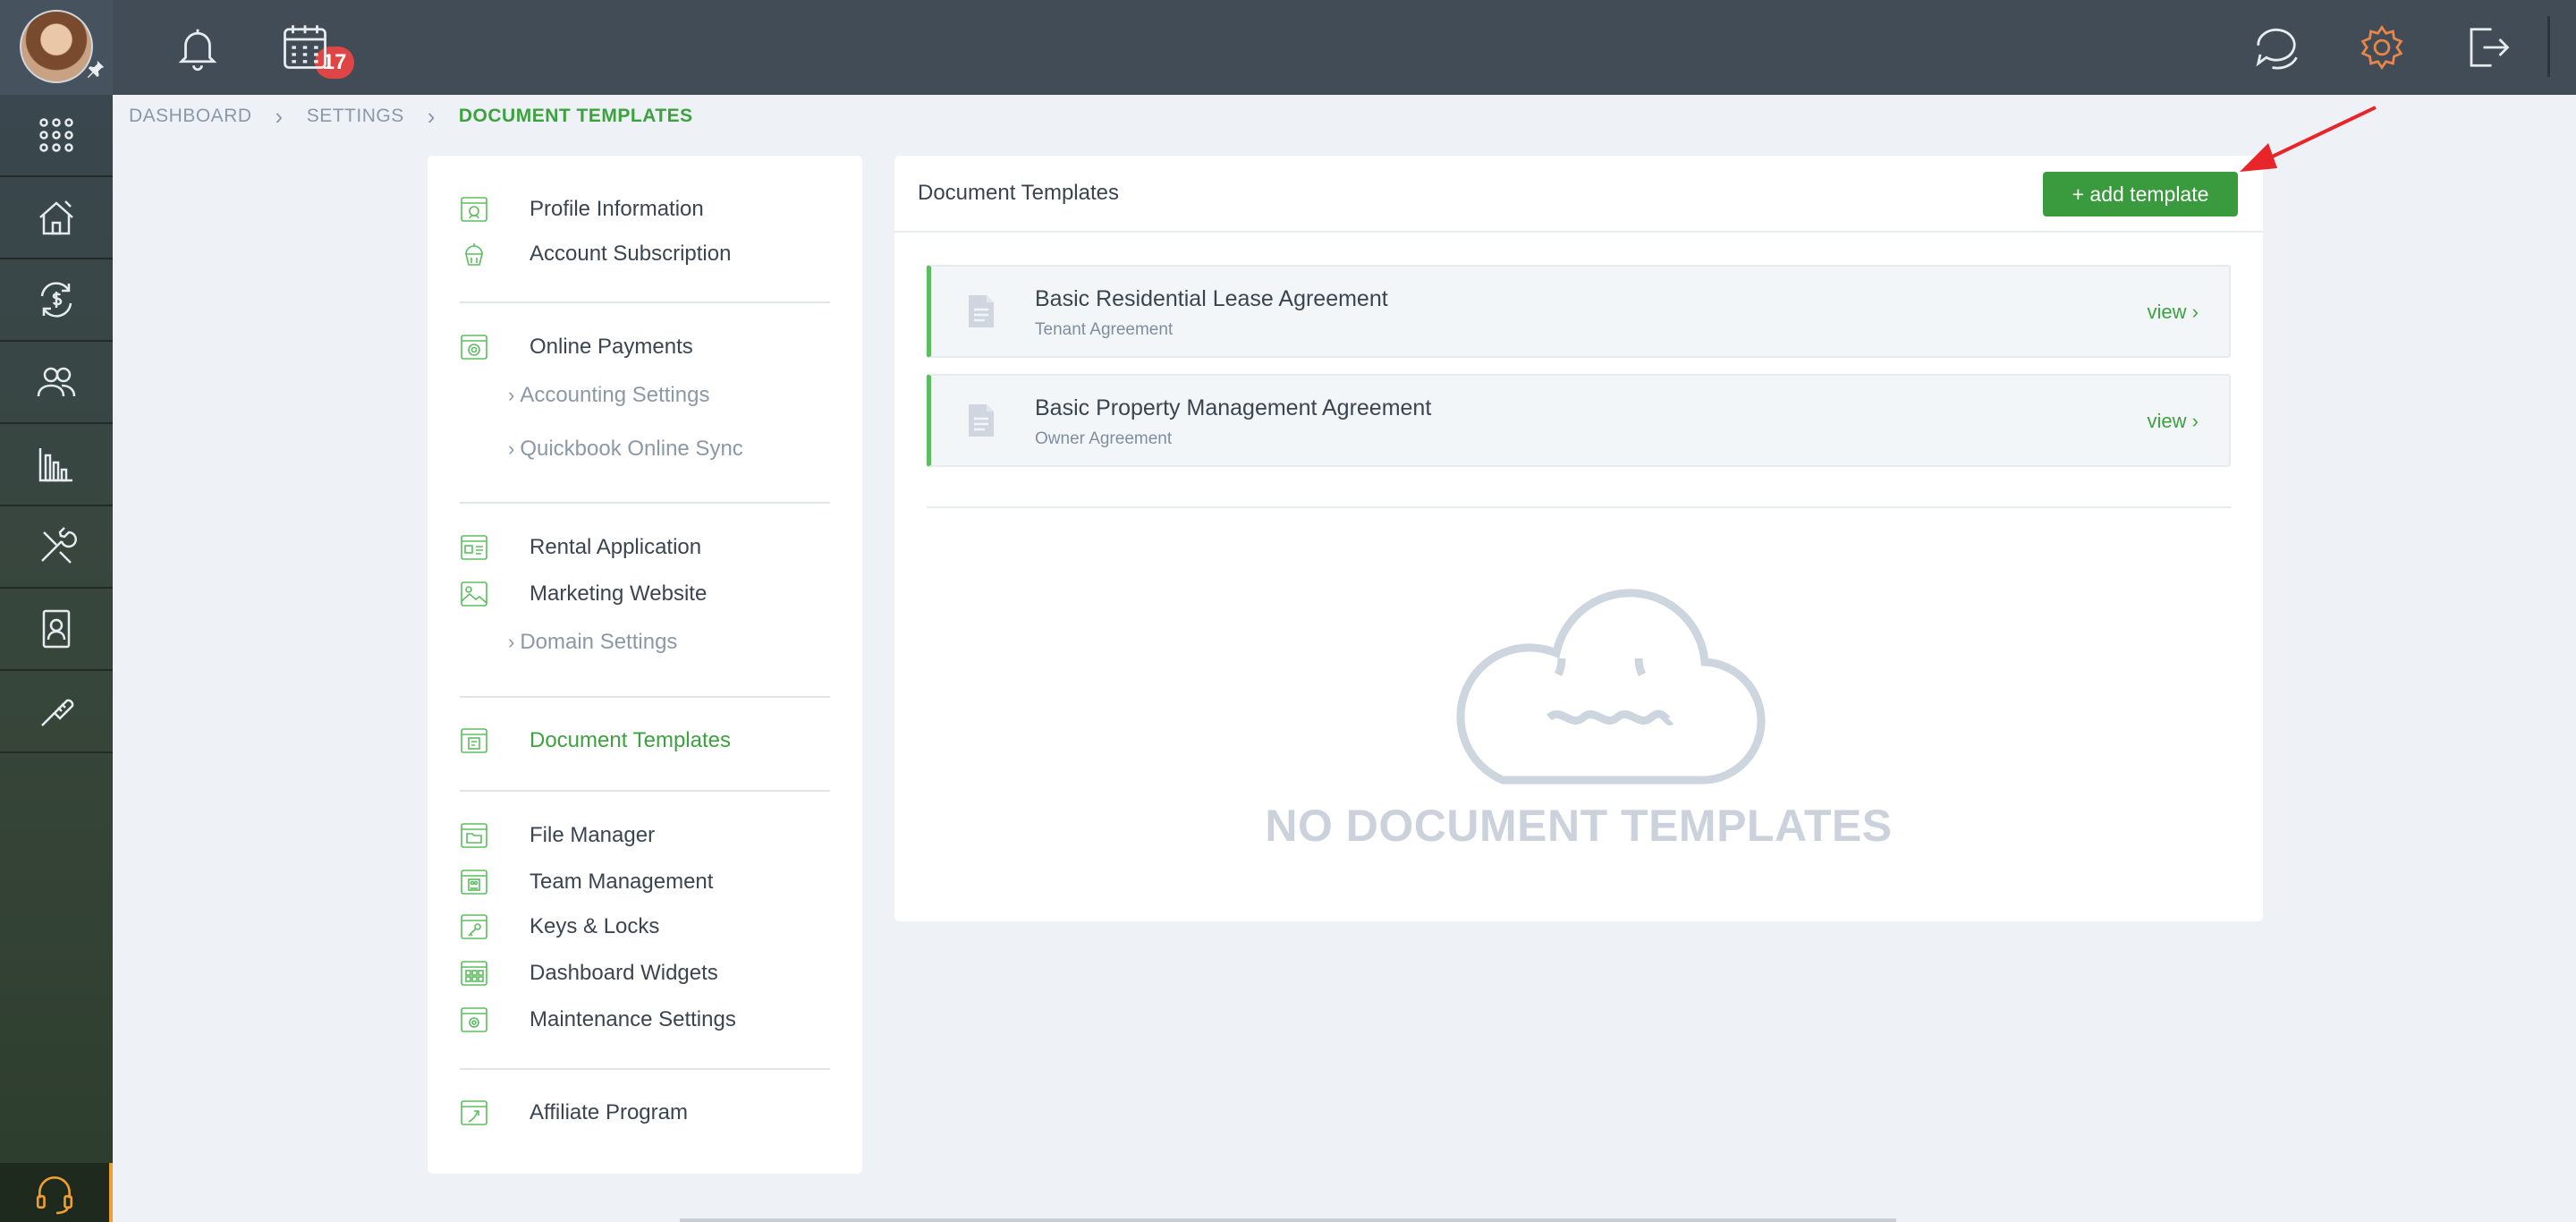 The width and height of the screenshot is (2576, 1222). I want to click on user-avatar, so click(56, 46).